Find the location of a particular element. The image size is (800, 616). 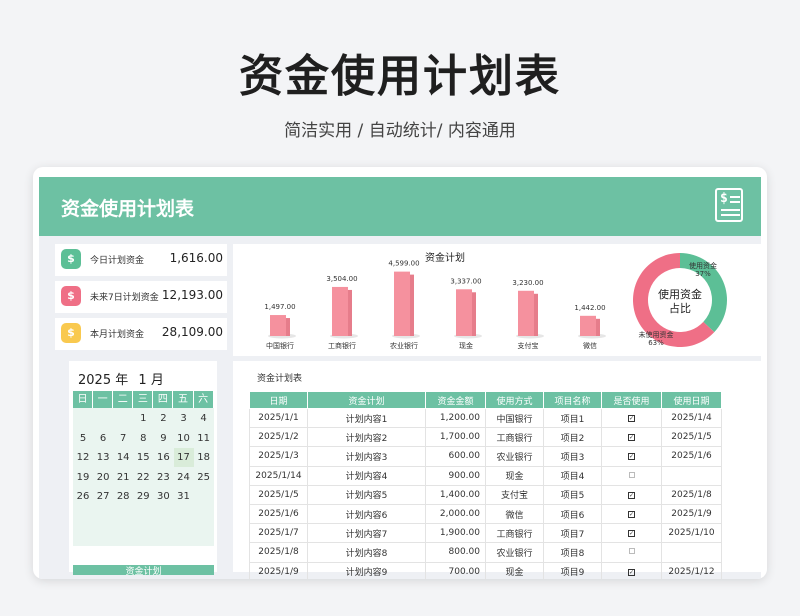

stat-label: 今日计划资金 is located at coordinates (117, 261).